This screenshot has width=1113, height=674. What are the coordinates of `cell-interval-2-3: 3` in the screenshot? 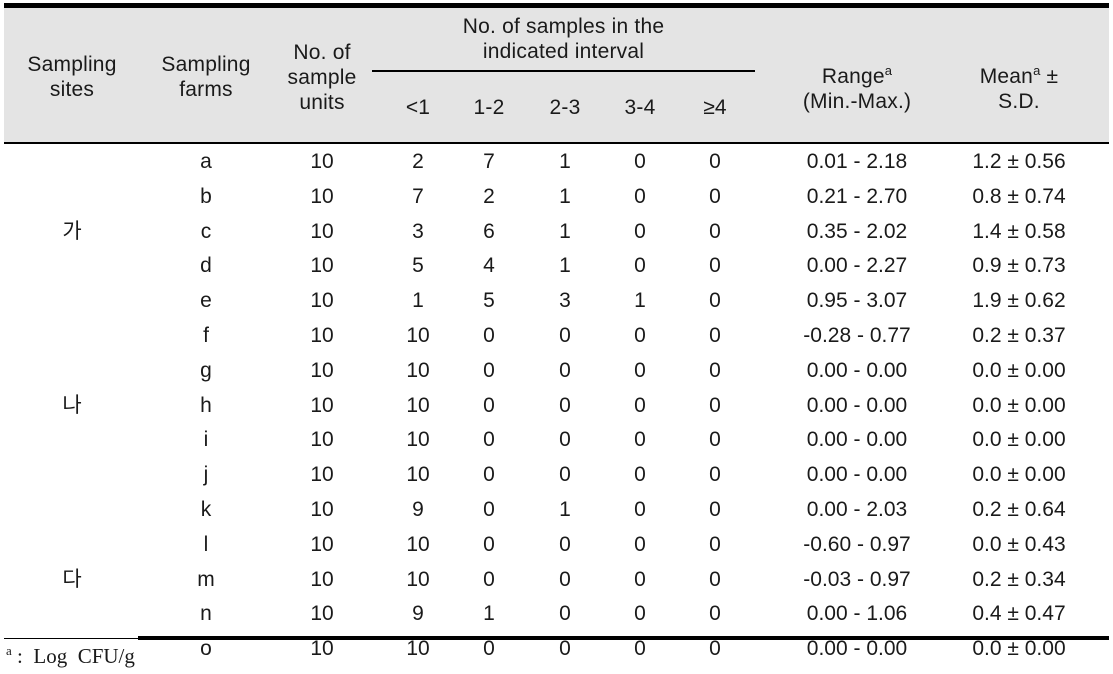 It's located at (565, 301).